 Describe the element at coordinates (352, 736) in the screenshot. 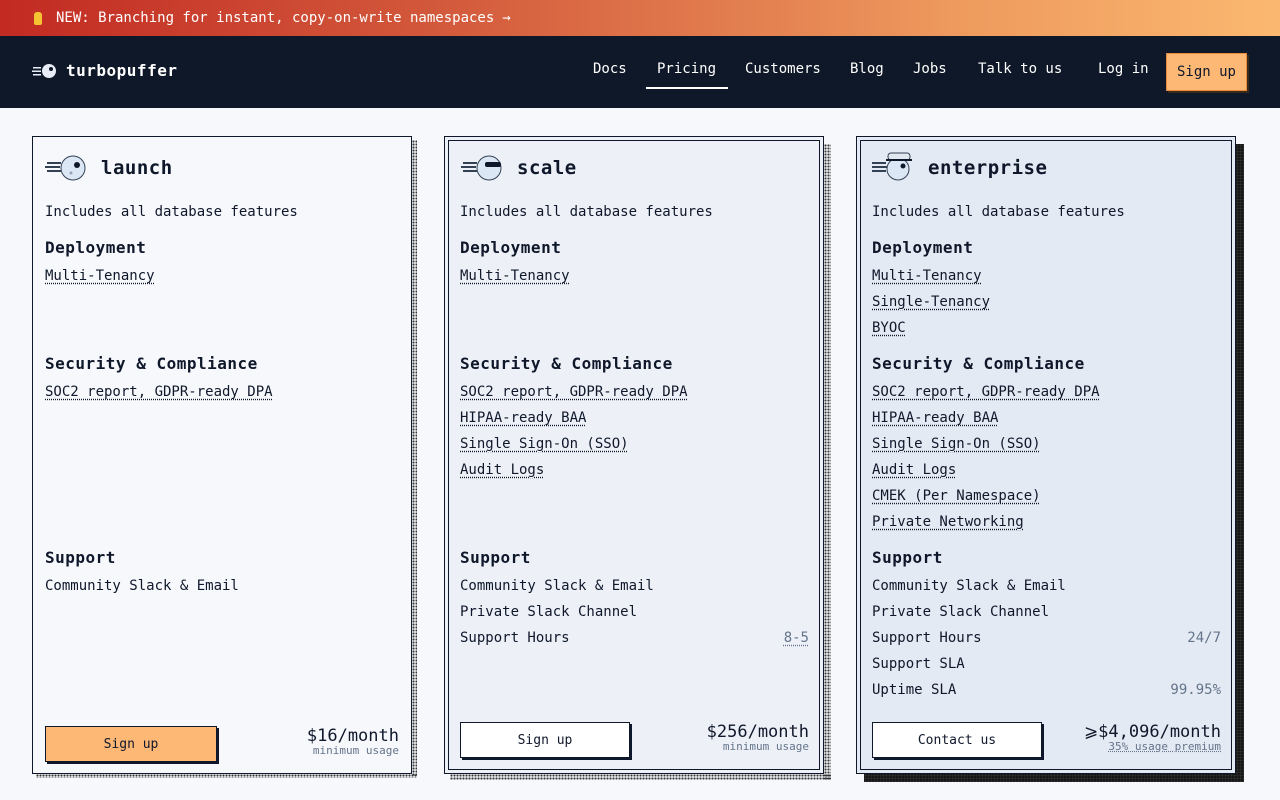

I see `price-amount: $16/month` at that location.